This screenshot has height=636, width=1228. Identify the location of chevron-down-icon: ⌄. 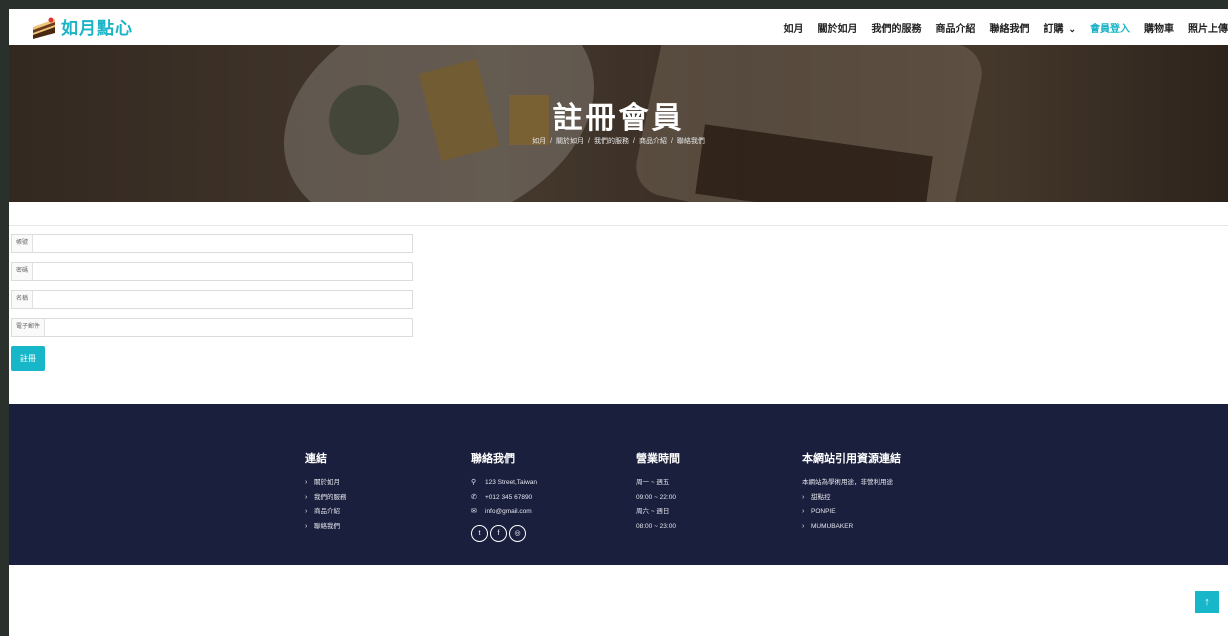
(1072, 28).